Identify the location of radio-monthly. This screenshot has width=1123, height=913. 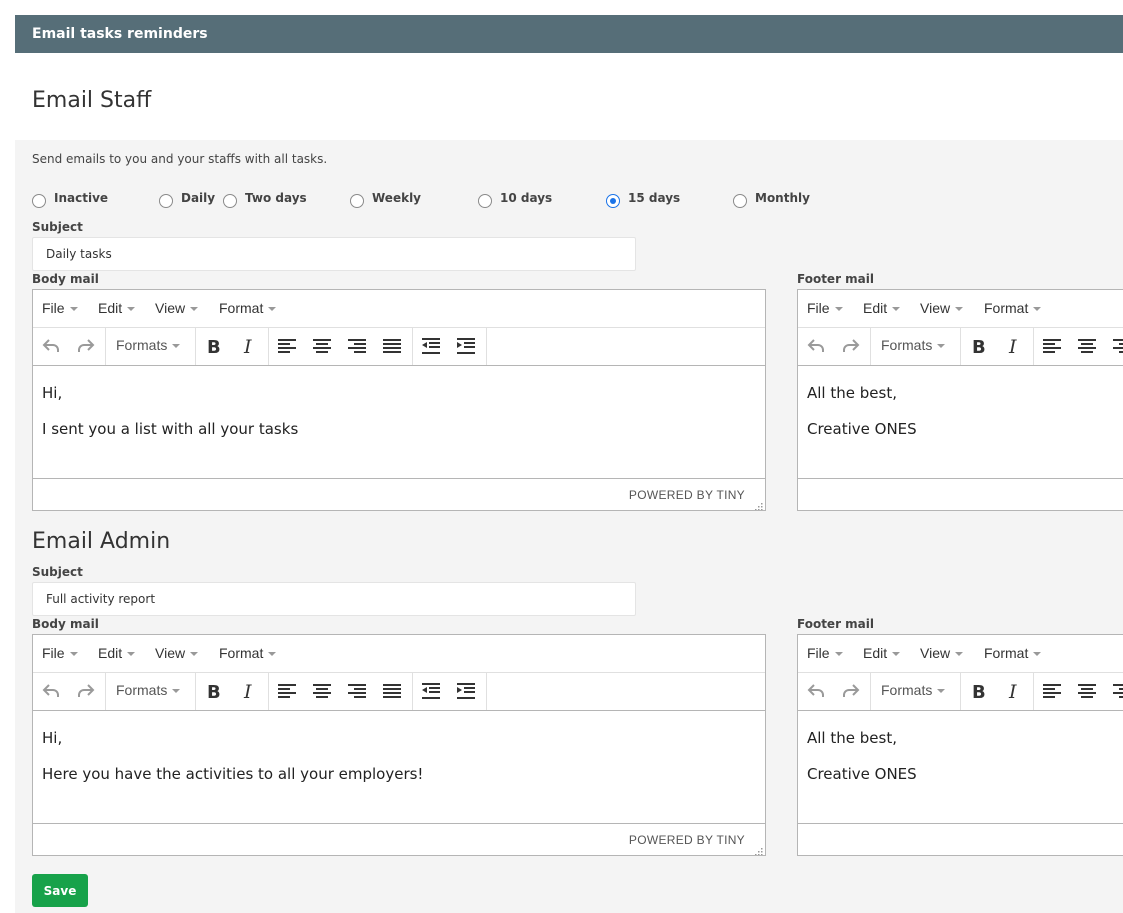
(740, 201).